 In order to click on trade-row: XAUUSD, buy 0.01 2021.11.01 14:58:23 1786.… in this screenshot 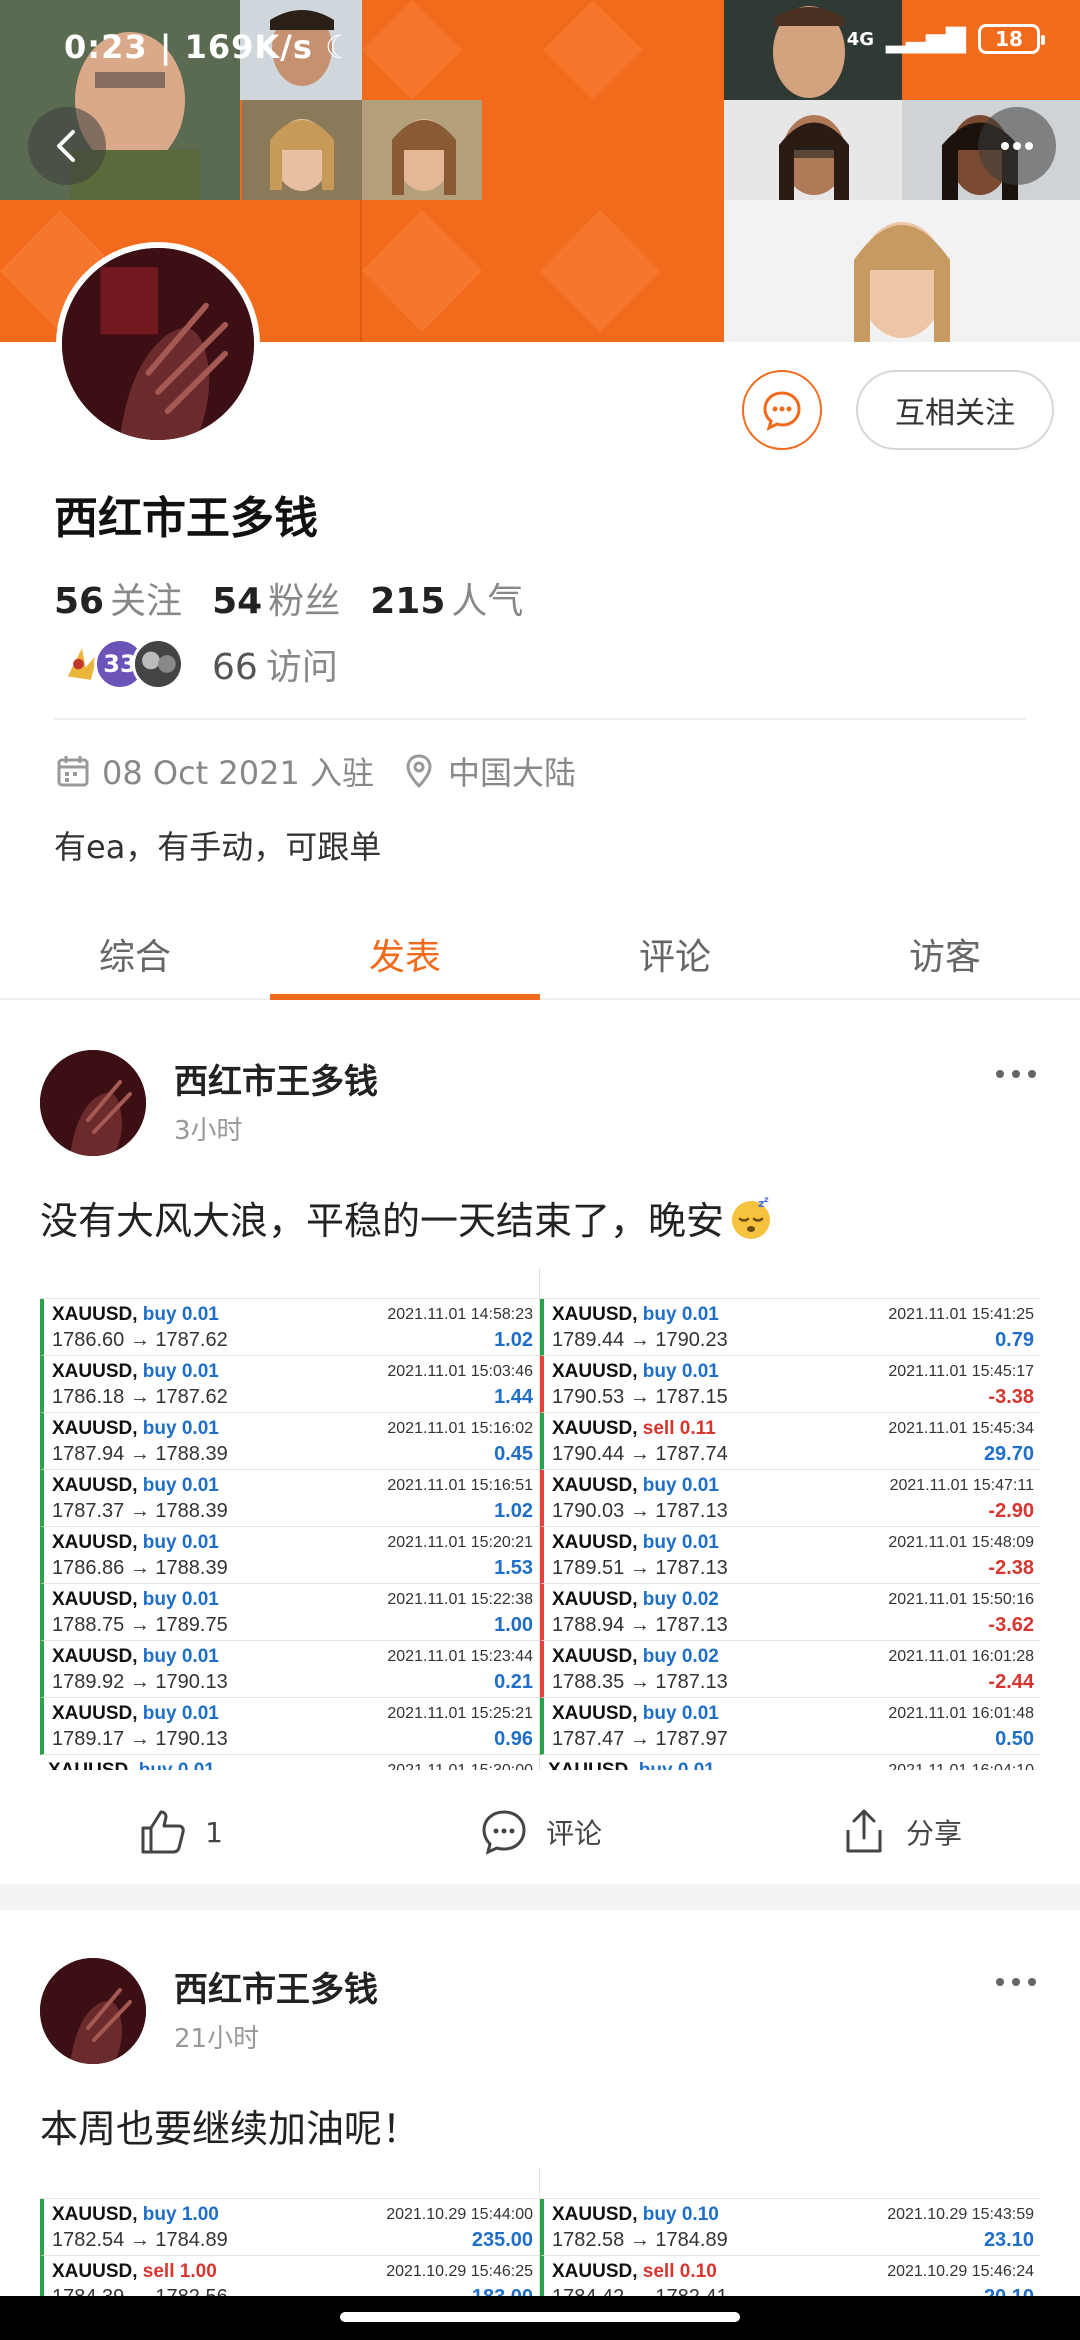, I will do `click(289, 1327)`.